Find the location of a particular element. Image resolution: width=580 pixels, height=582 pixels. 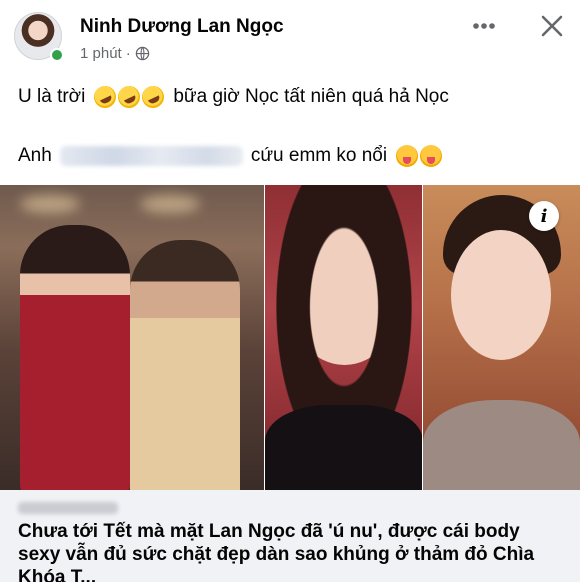

close-icon is located at coordinates (552, 26).